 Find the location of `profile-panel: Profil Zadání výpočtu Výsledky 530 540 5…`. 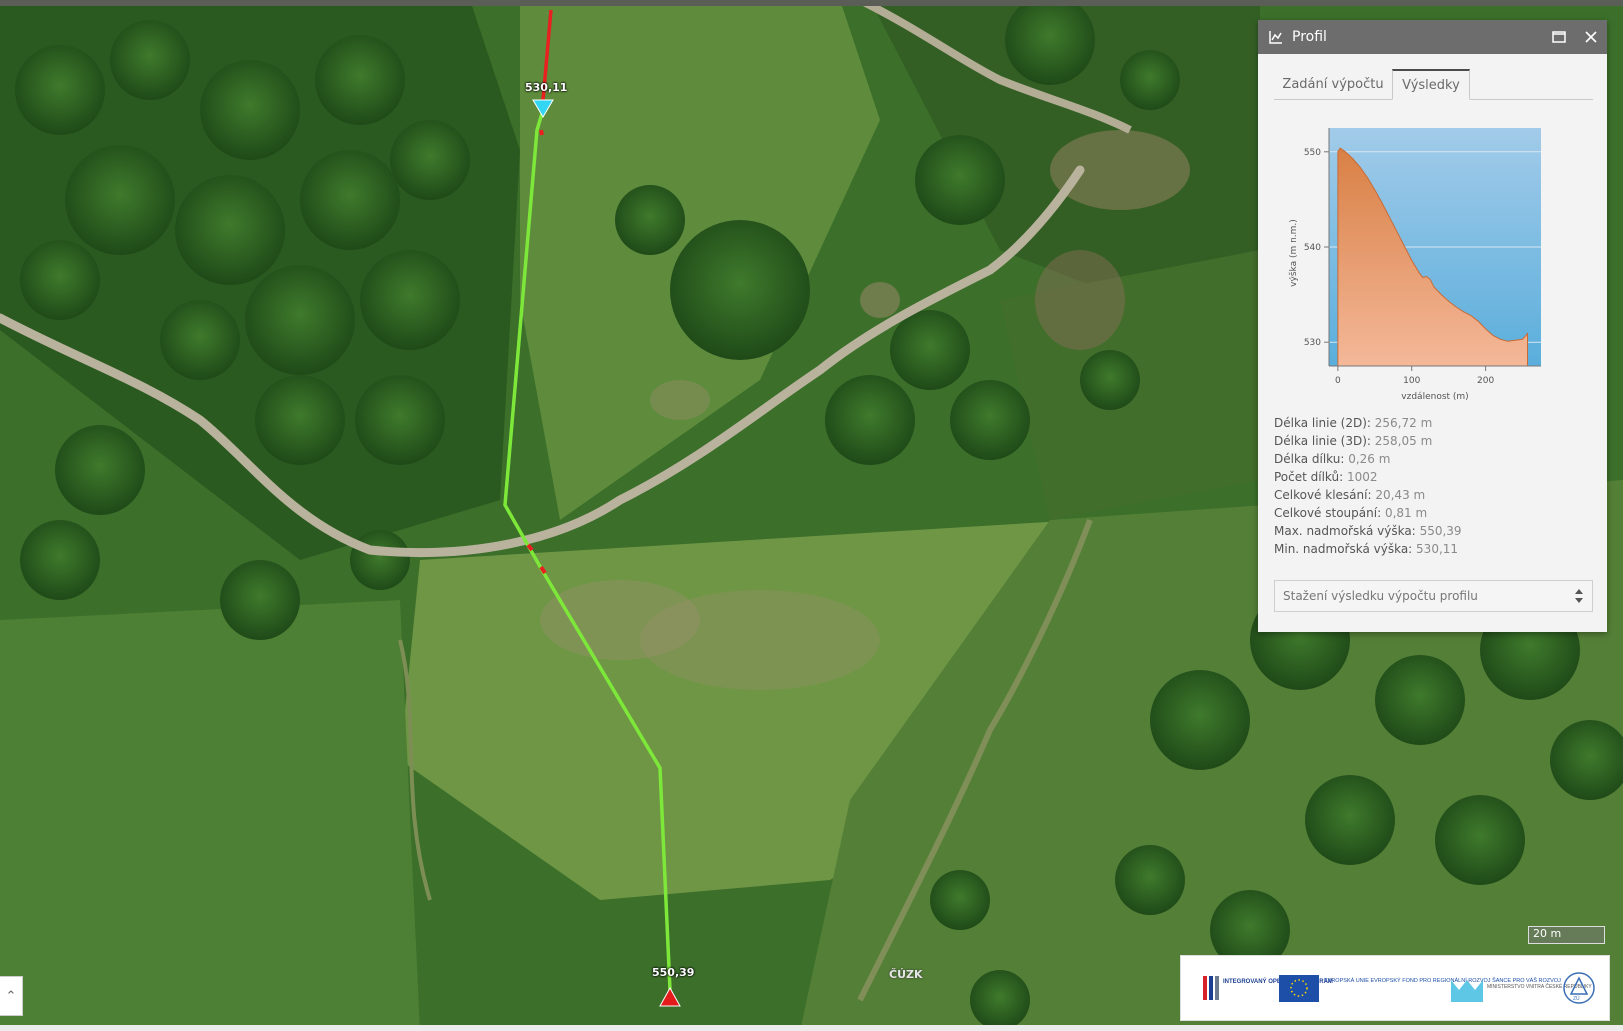

profile-panel: Profil Zadání výpočtu Výsledky 530 540 5… is located at coordinates (1432, 326).